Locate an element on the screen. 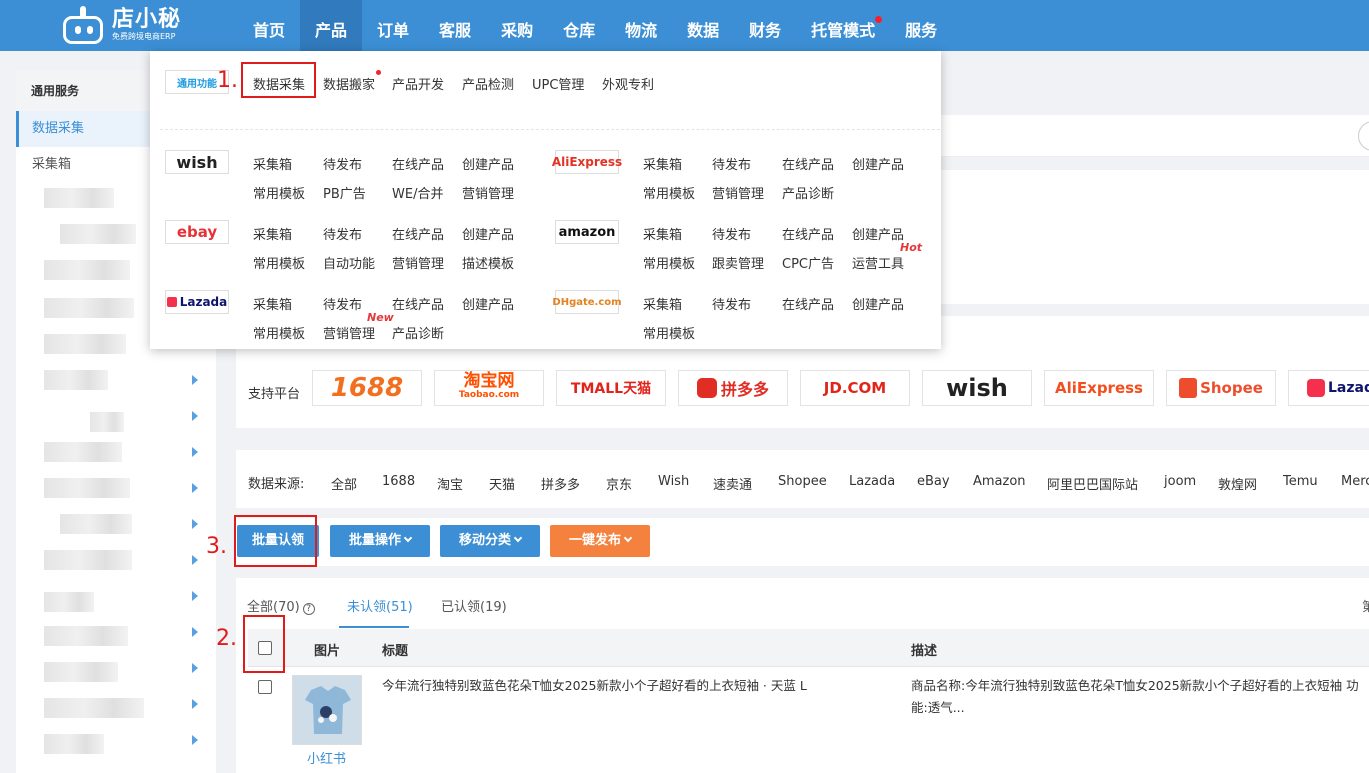 This screenshot has width=1369, height=773. ae-templates: 常用模板 is located at coordinates (669, 192).